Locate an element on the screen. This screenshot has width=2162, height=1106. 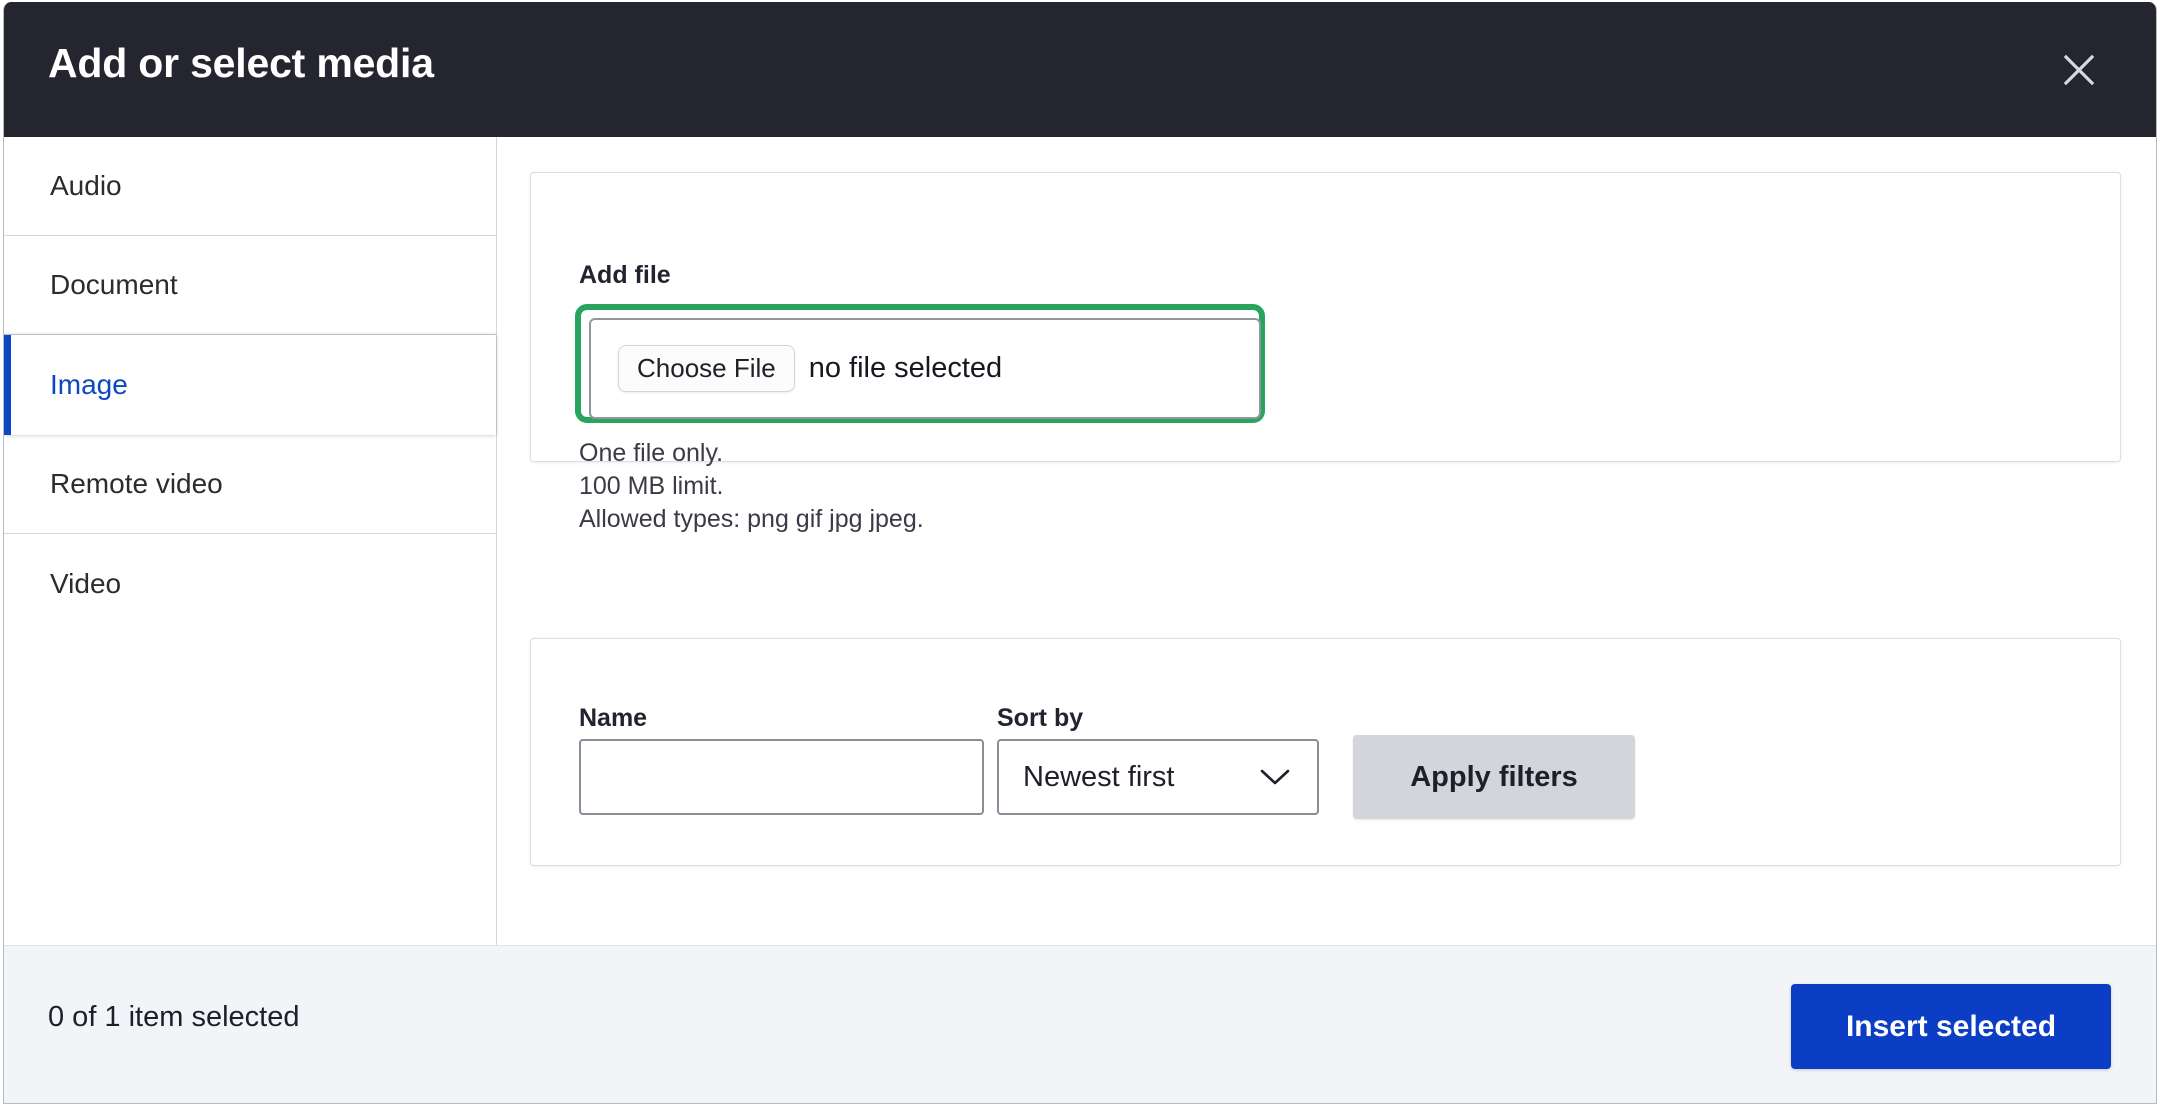
hint-size-limit: 100 MB limit. is located at coordinates (651, 486).